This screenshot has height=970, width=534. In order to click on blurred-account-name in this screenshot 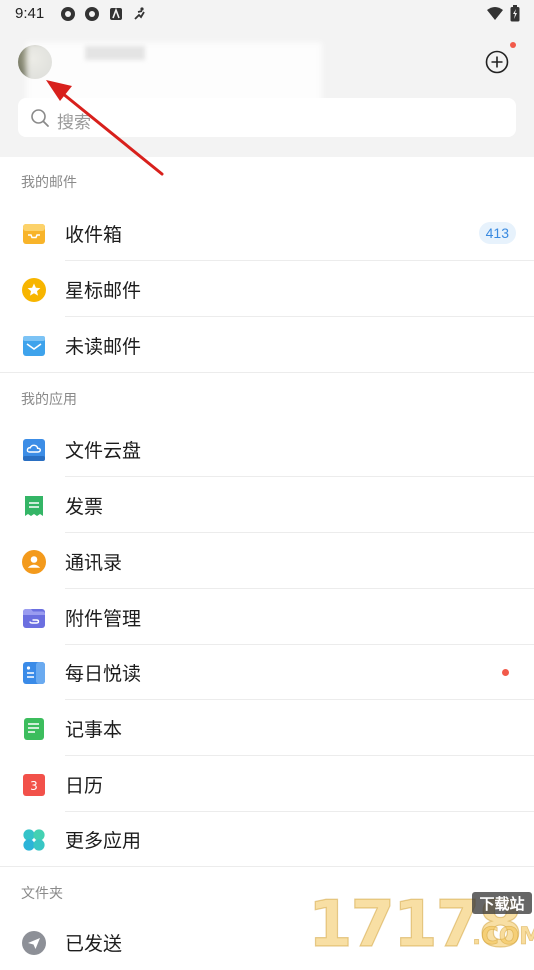, I will do `click(115, 53)`.